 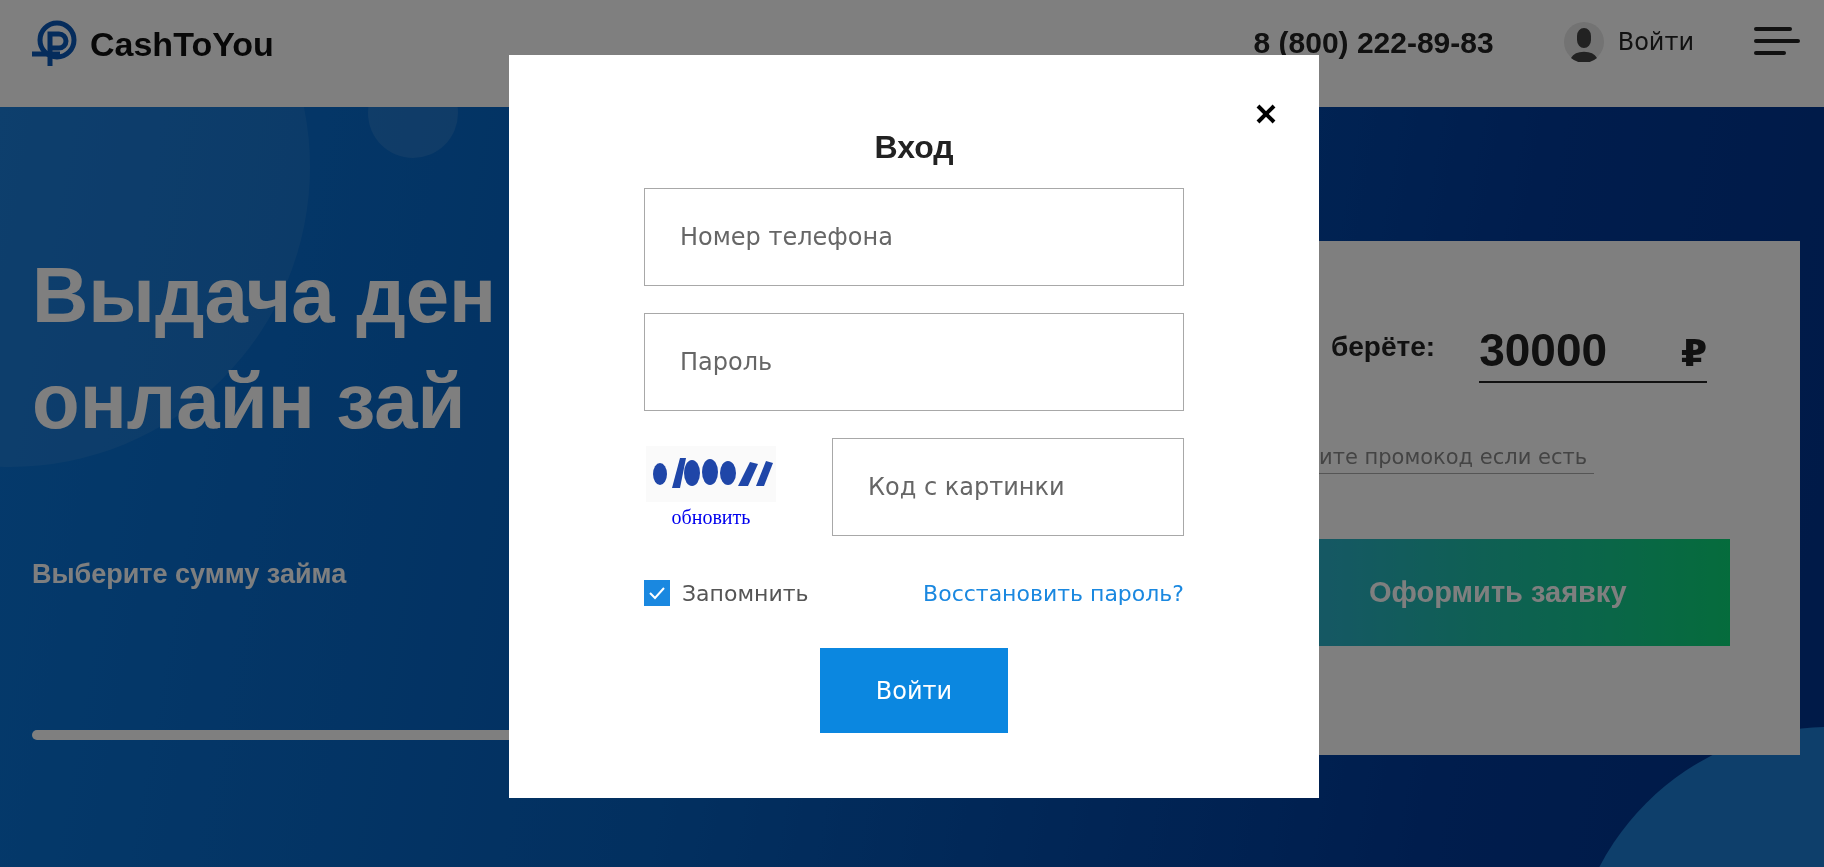 What do you see at coordinates (1053, 593) in the screenshot?
I see `recover-password-link: Восстановить пароль?` at bounding box center [1053, 593].